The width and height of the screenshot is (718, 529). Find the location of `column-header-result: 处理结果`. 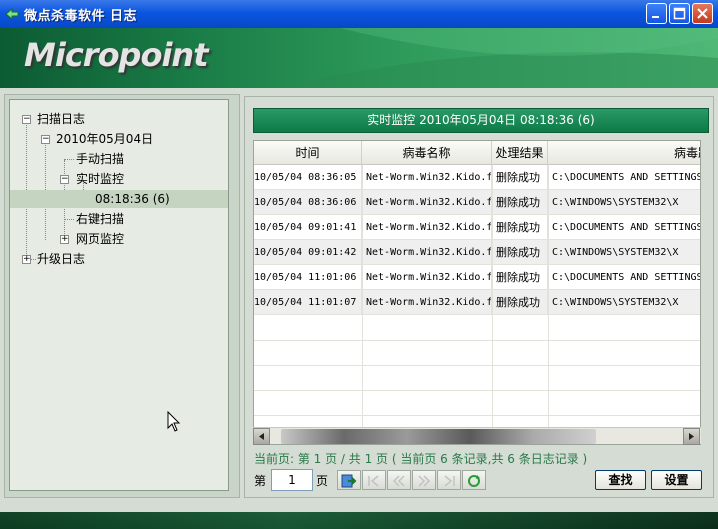

column-header-result: 处理结果 is located at coordinates (520, 153).